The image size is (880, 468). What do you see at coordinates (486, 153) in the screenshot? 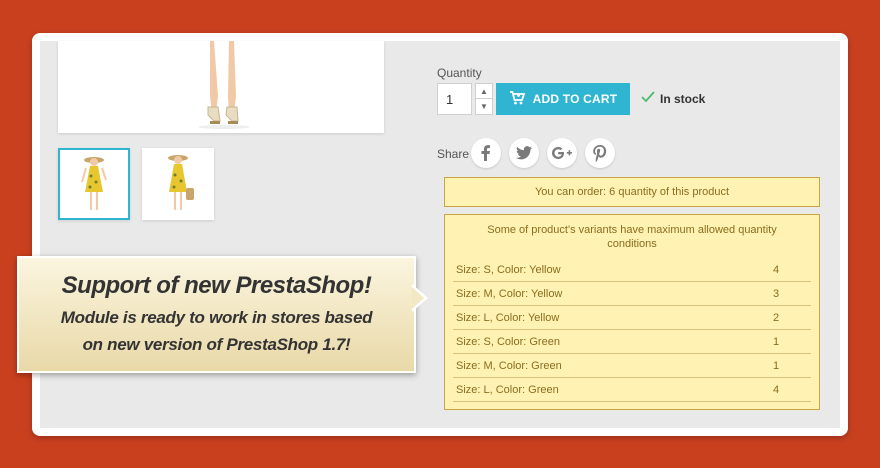
I see `facebook-icon` at bounding box center [486, 153].